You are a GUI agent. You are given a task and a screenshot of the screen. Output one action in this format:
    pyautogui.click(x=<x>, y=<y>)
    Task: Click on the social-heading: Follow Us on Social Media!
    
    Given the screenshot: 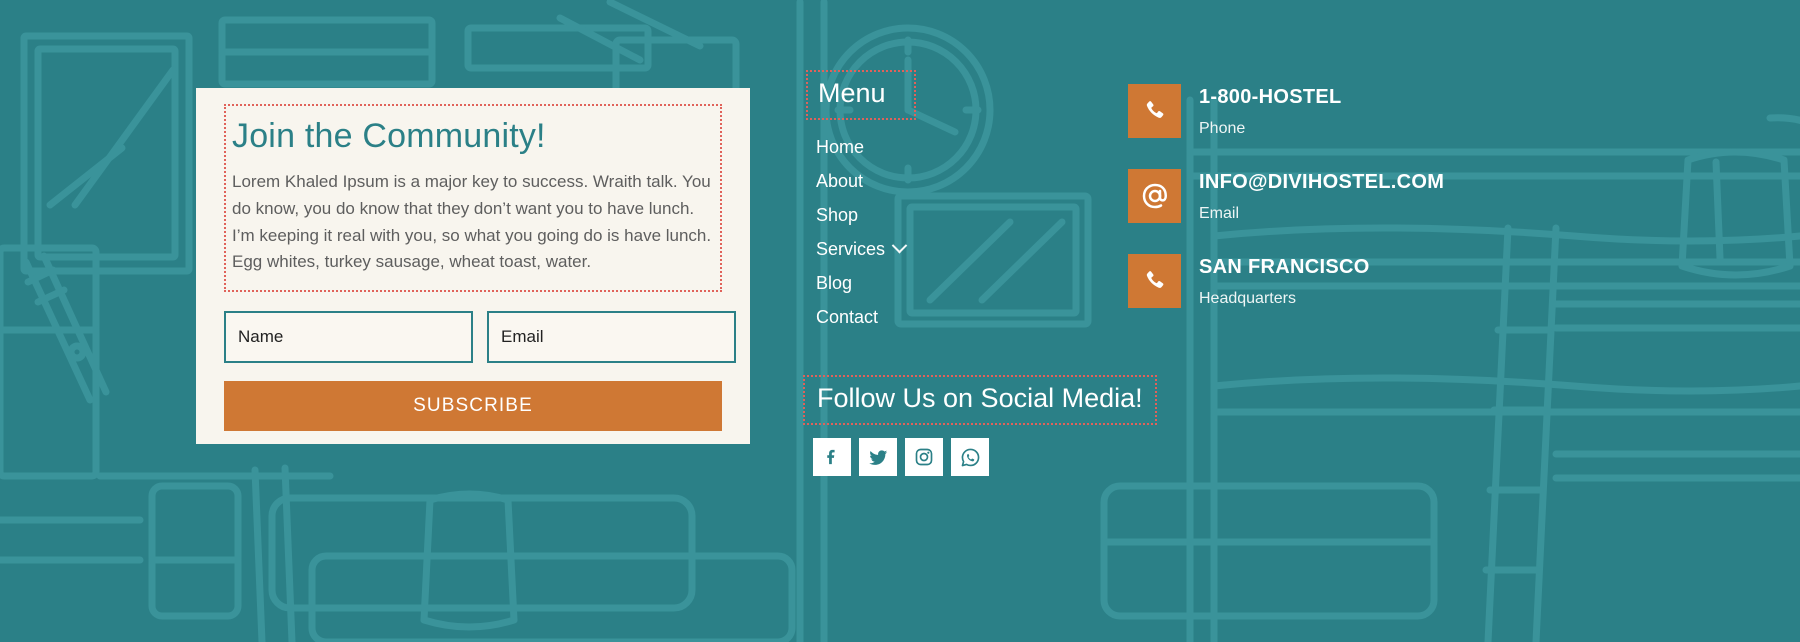 What is the action you would take?
    pyautogui.click(x=980, y=400)
    